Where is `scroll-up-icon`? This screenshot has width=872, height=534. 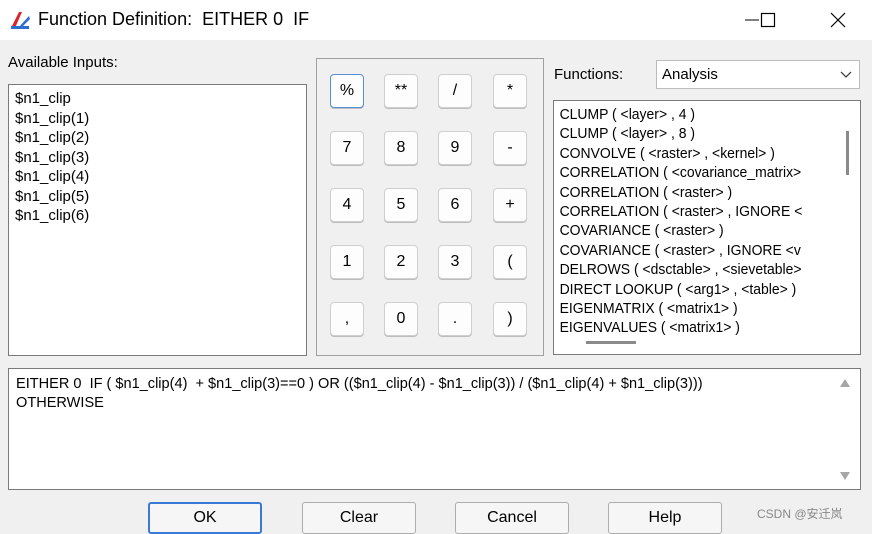 scroll-up-icon is located at coordinates (845, 383).